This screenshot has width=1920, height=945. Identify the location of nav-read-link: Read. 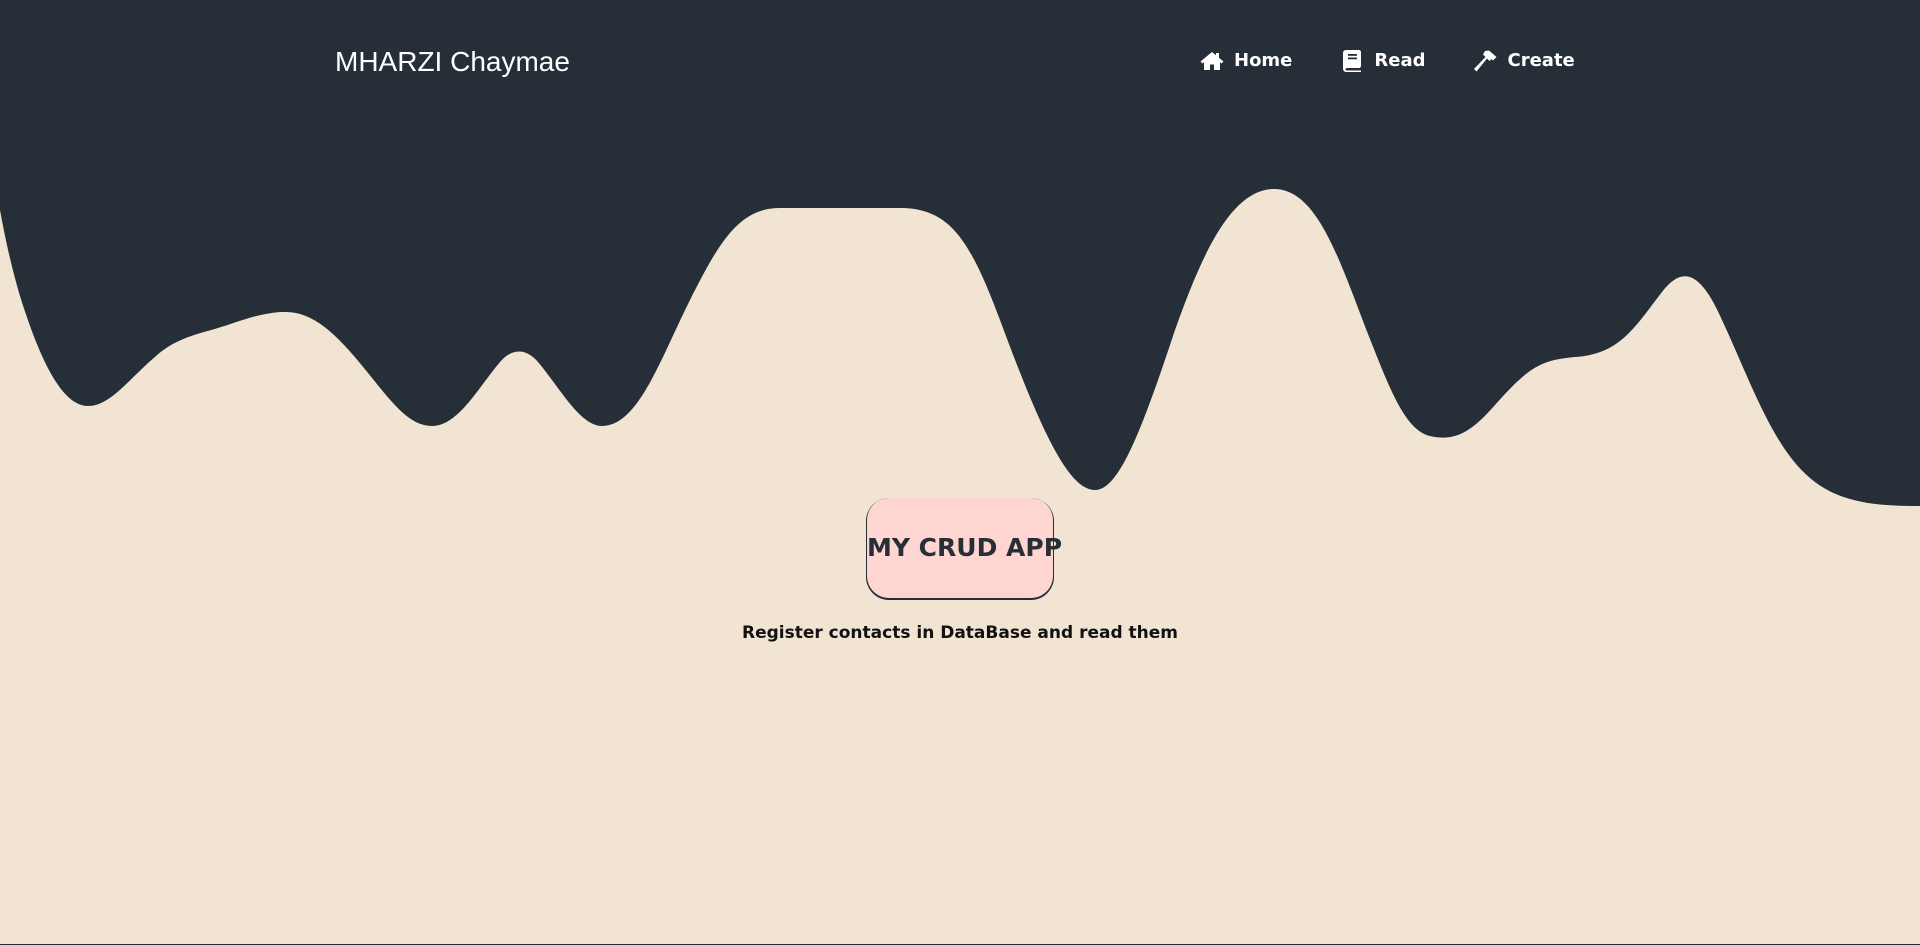
(1383, 61).